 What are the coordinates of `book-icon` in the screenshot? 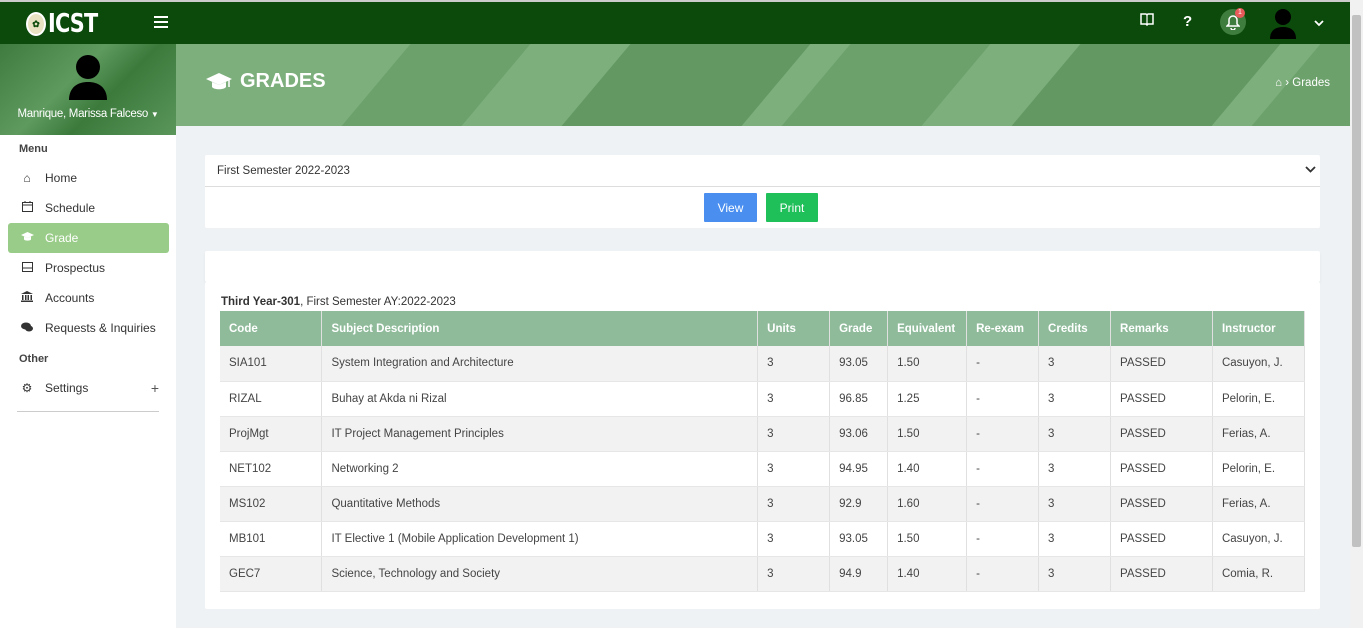 It's located at (1147, 21).